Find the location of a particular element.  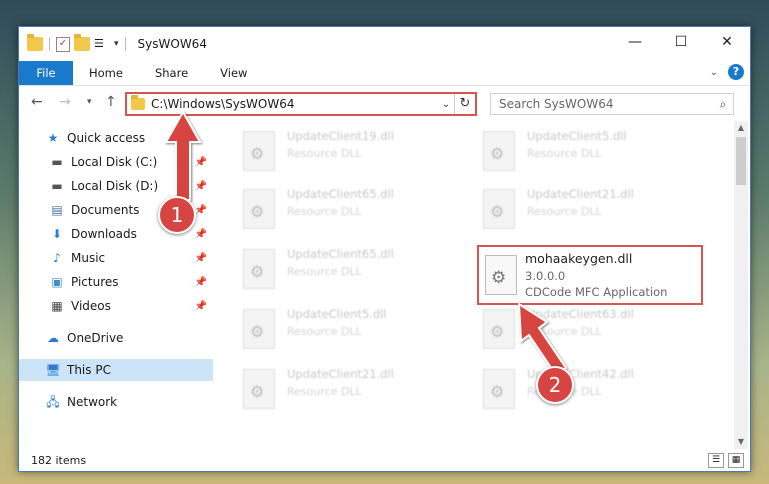

nav-item-network: 🖧 Network is located at coordinates (116, 402).